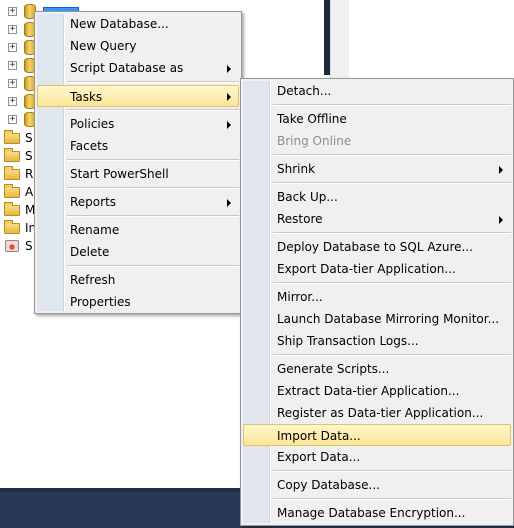 The image size is (514, 528). I want to click on security-icon, so click(12, 246).